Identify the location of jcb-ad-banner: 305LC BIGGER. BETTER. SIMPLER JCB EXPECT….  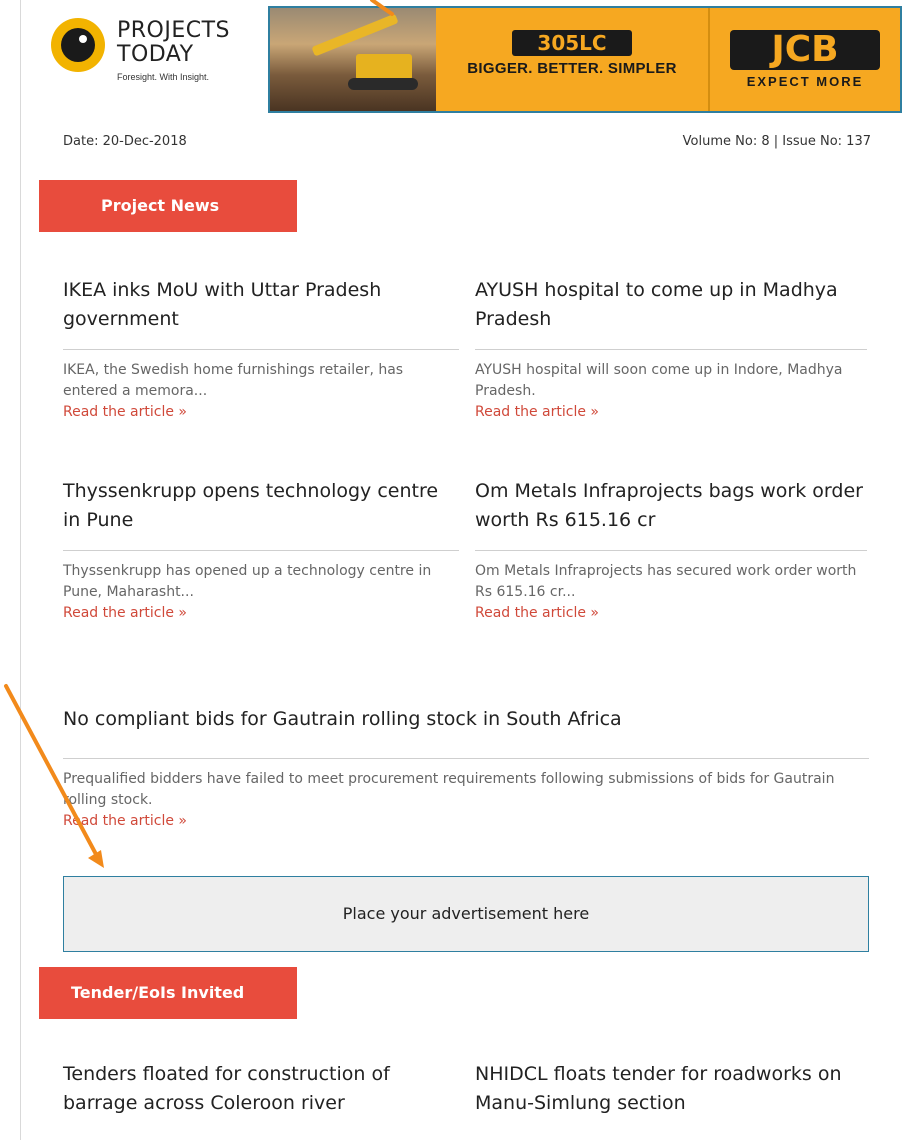
(585, 59).